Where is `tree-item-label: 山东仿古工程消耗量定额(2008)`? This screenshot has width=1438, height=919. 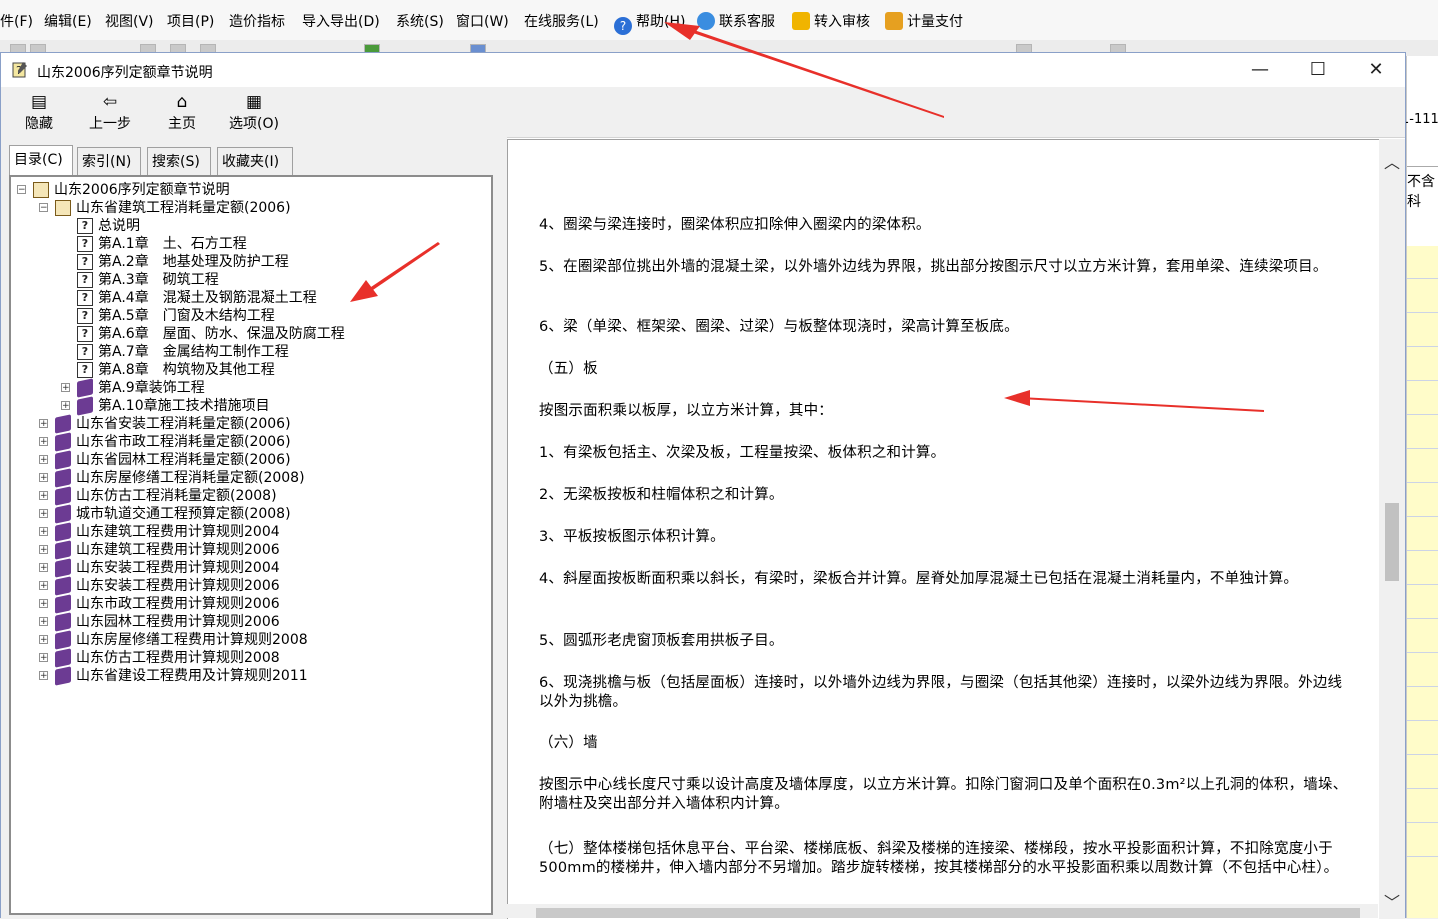 tree-item-label: 山东仿古工程消耗量定额(2008) is located at coordinates (176, 496).